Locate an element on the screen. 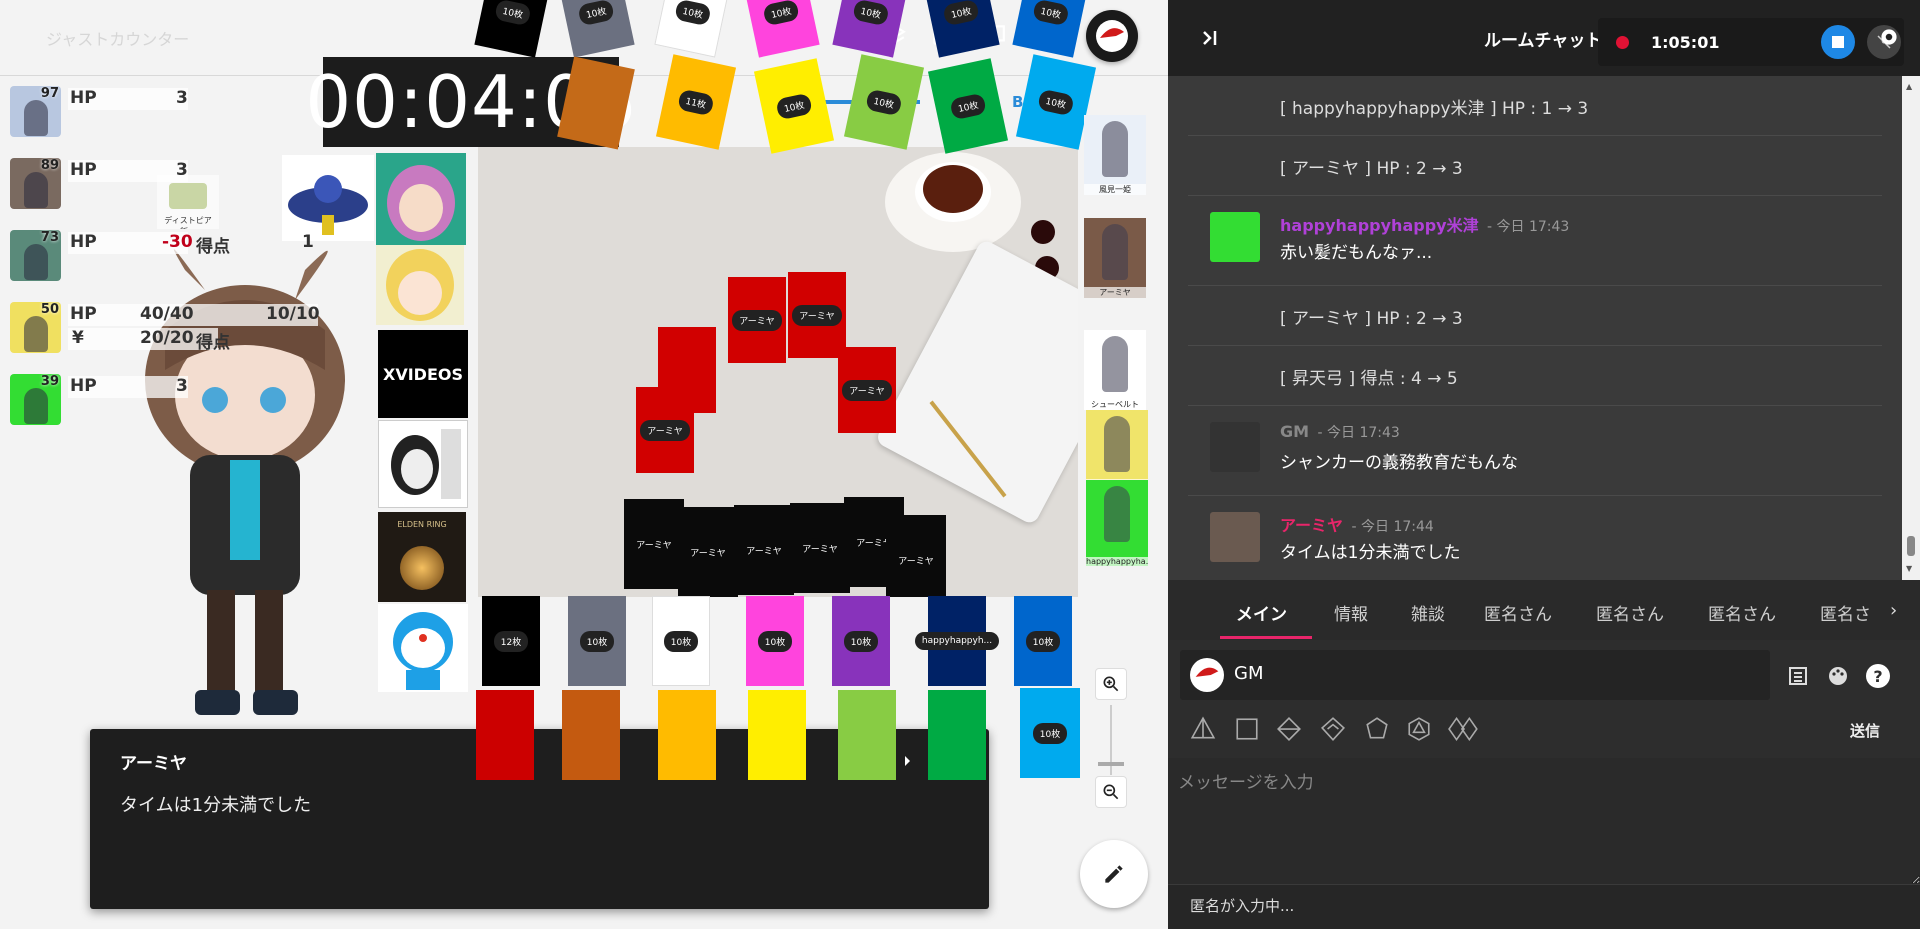 The image size is (1920, 929). character-avatar: 97 is located at coordinates (35, 111).